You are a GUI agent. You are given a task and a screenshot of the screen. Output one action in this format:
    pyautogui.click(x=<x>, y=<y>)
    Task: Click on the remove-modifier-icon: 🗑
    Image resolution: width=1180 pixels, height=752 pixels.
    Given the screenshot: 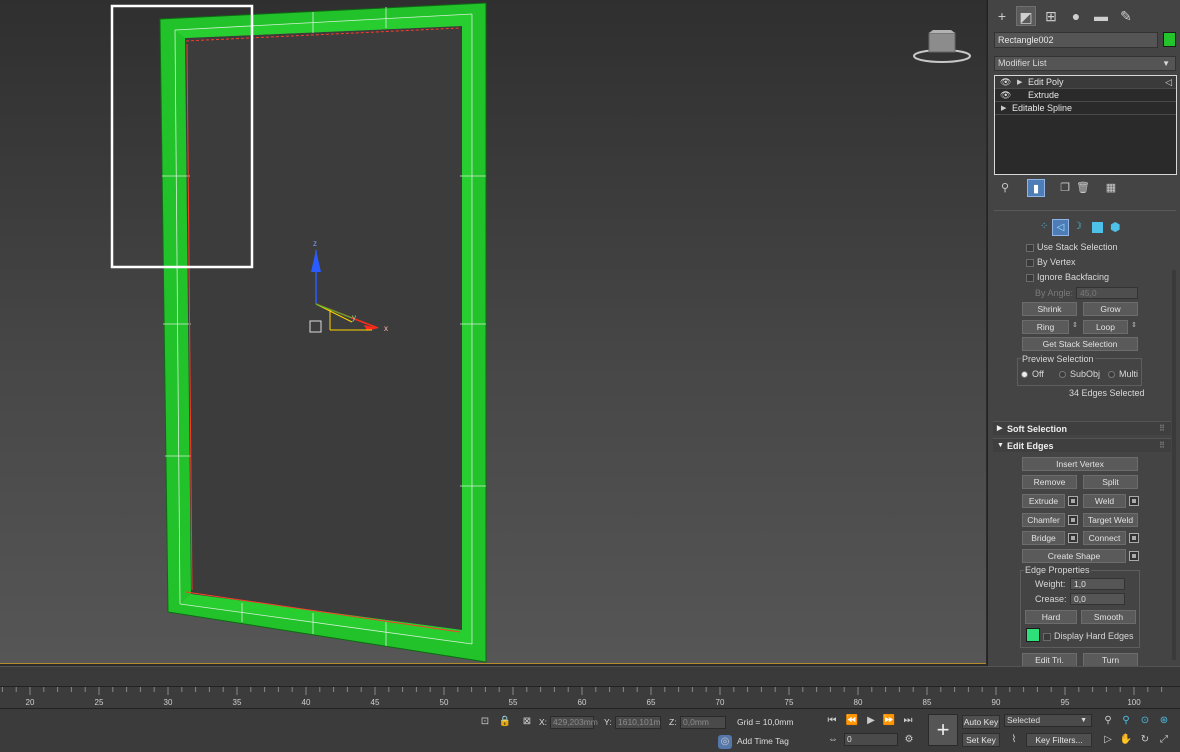 What is the action you would take?
    pyautogui.click(x=1083, y=188)
    